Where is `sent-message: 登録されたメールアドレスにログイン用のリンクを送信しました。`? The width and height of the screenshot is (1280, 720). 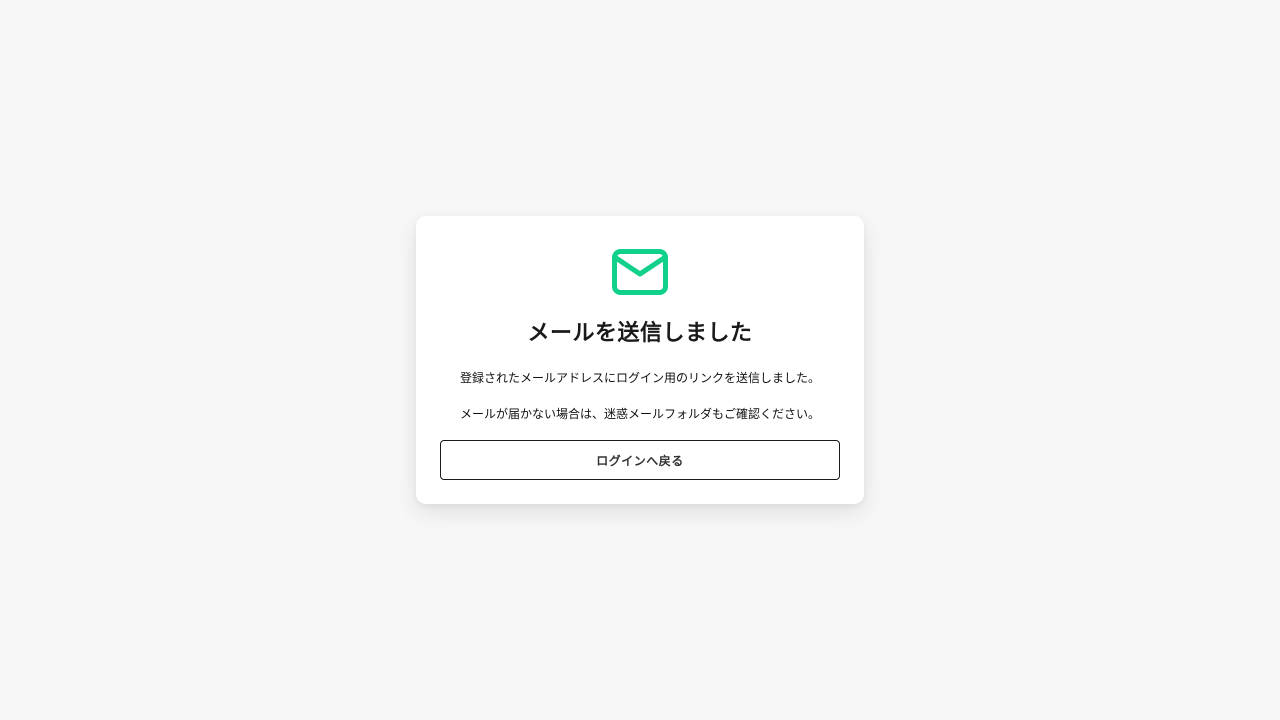 sent-message: 登録されたメールアドレスにログイン用のリンクを送信しました。 is located at coordinates (639, 378).